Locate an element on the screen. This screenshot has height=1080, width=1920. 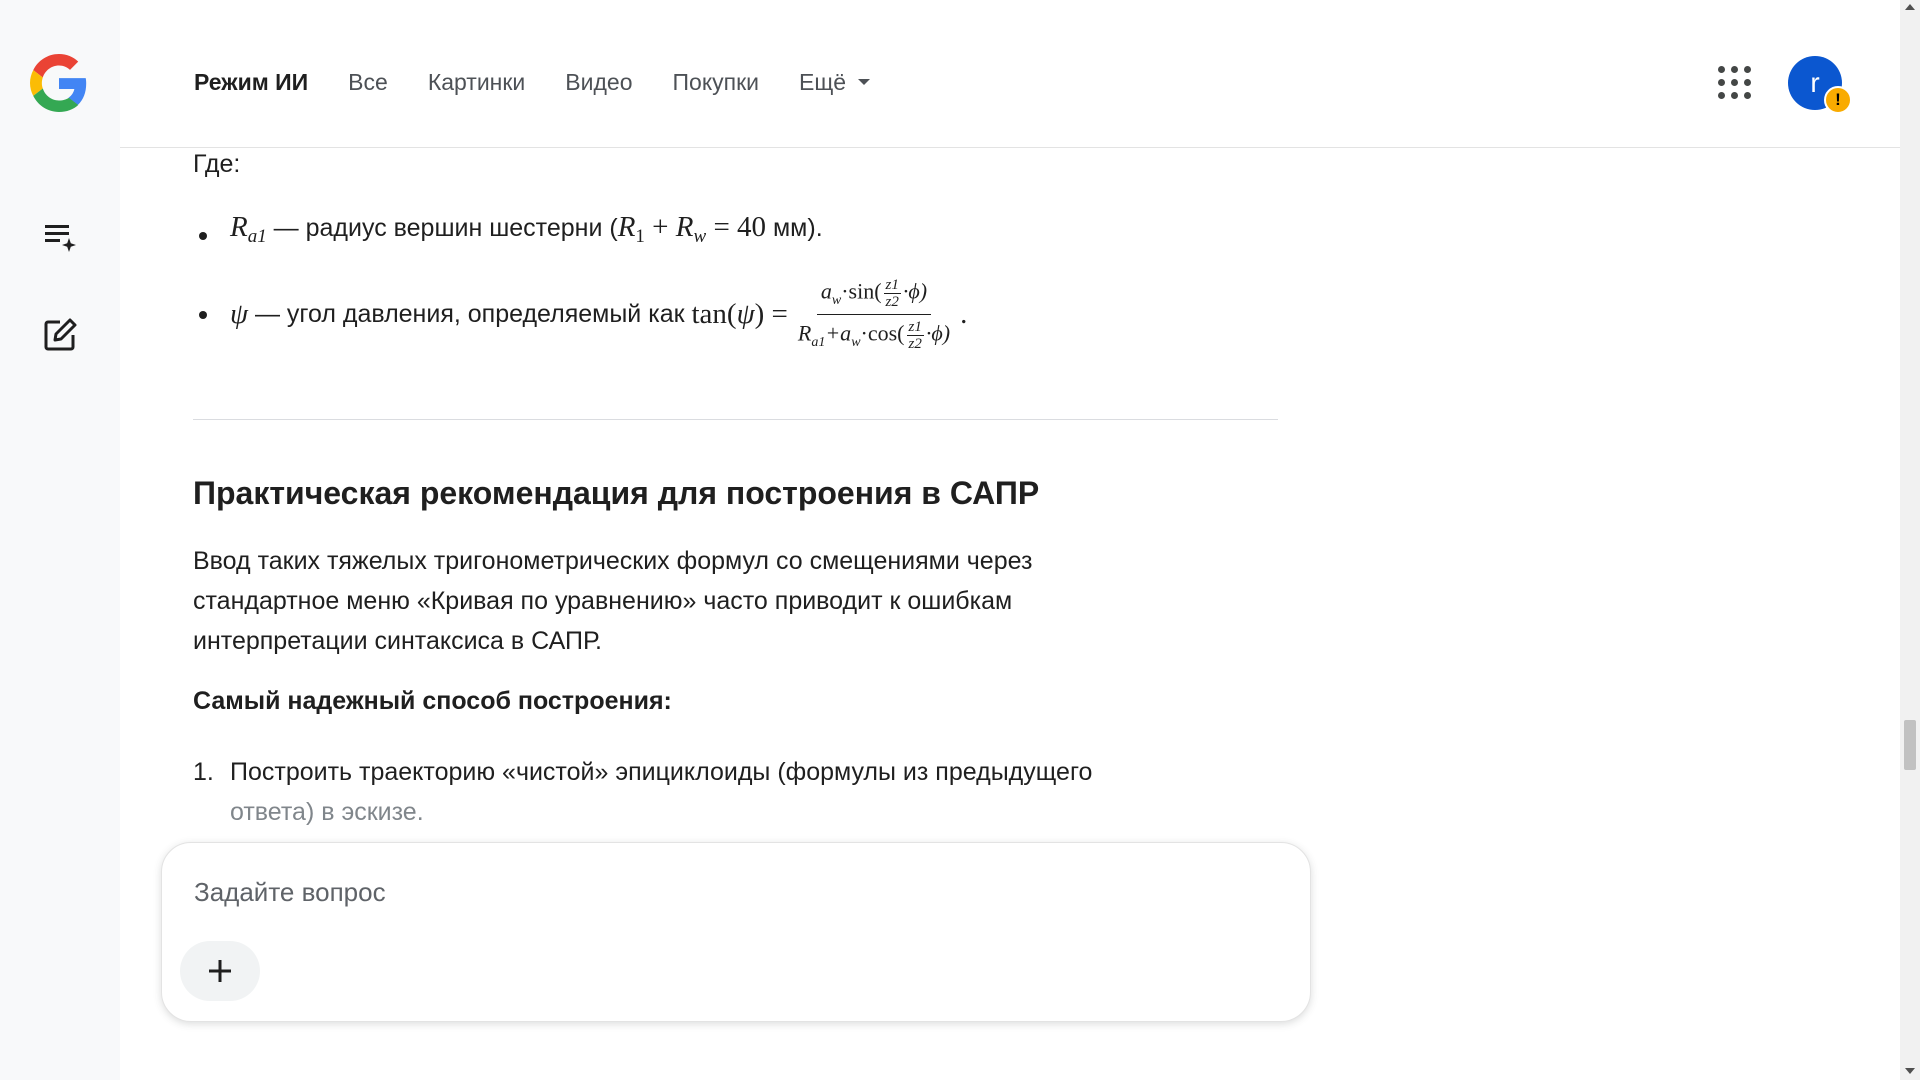
math-subscript: 1 is located at coordinates (640, 236).